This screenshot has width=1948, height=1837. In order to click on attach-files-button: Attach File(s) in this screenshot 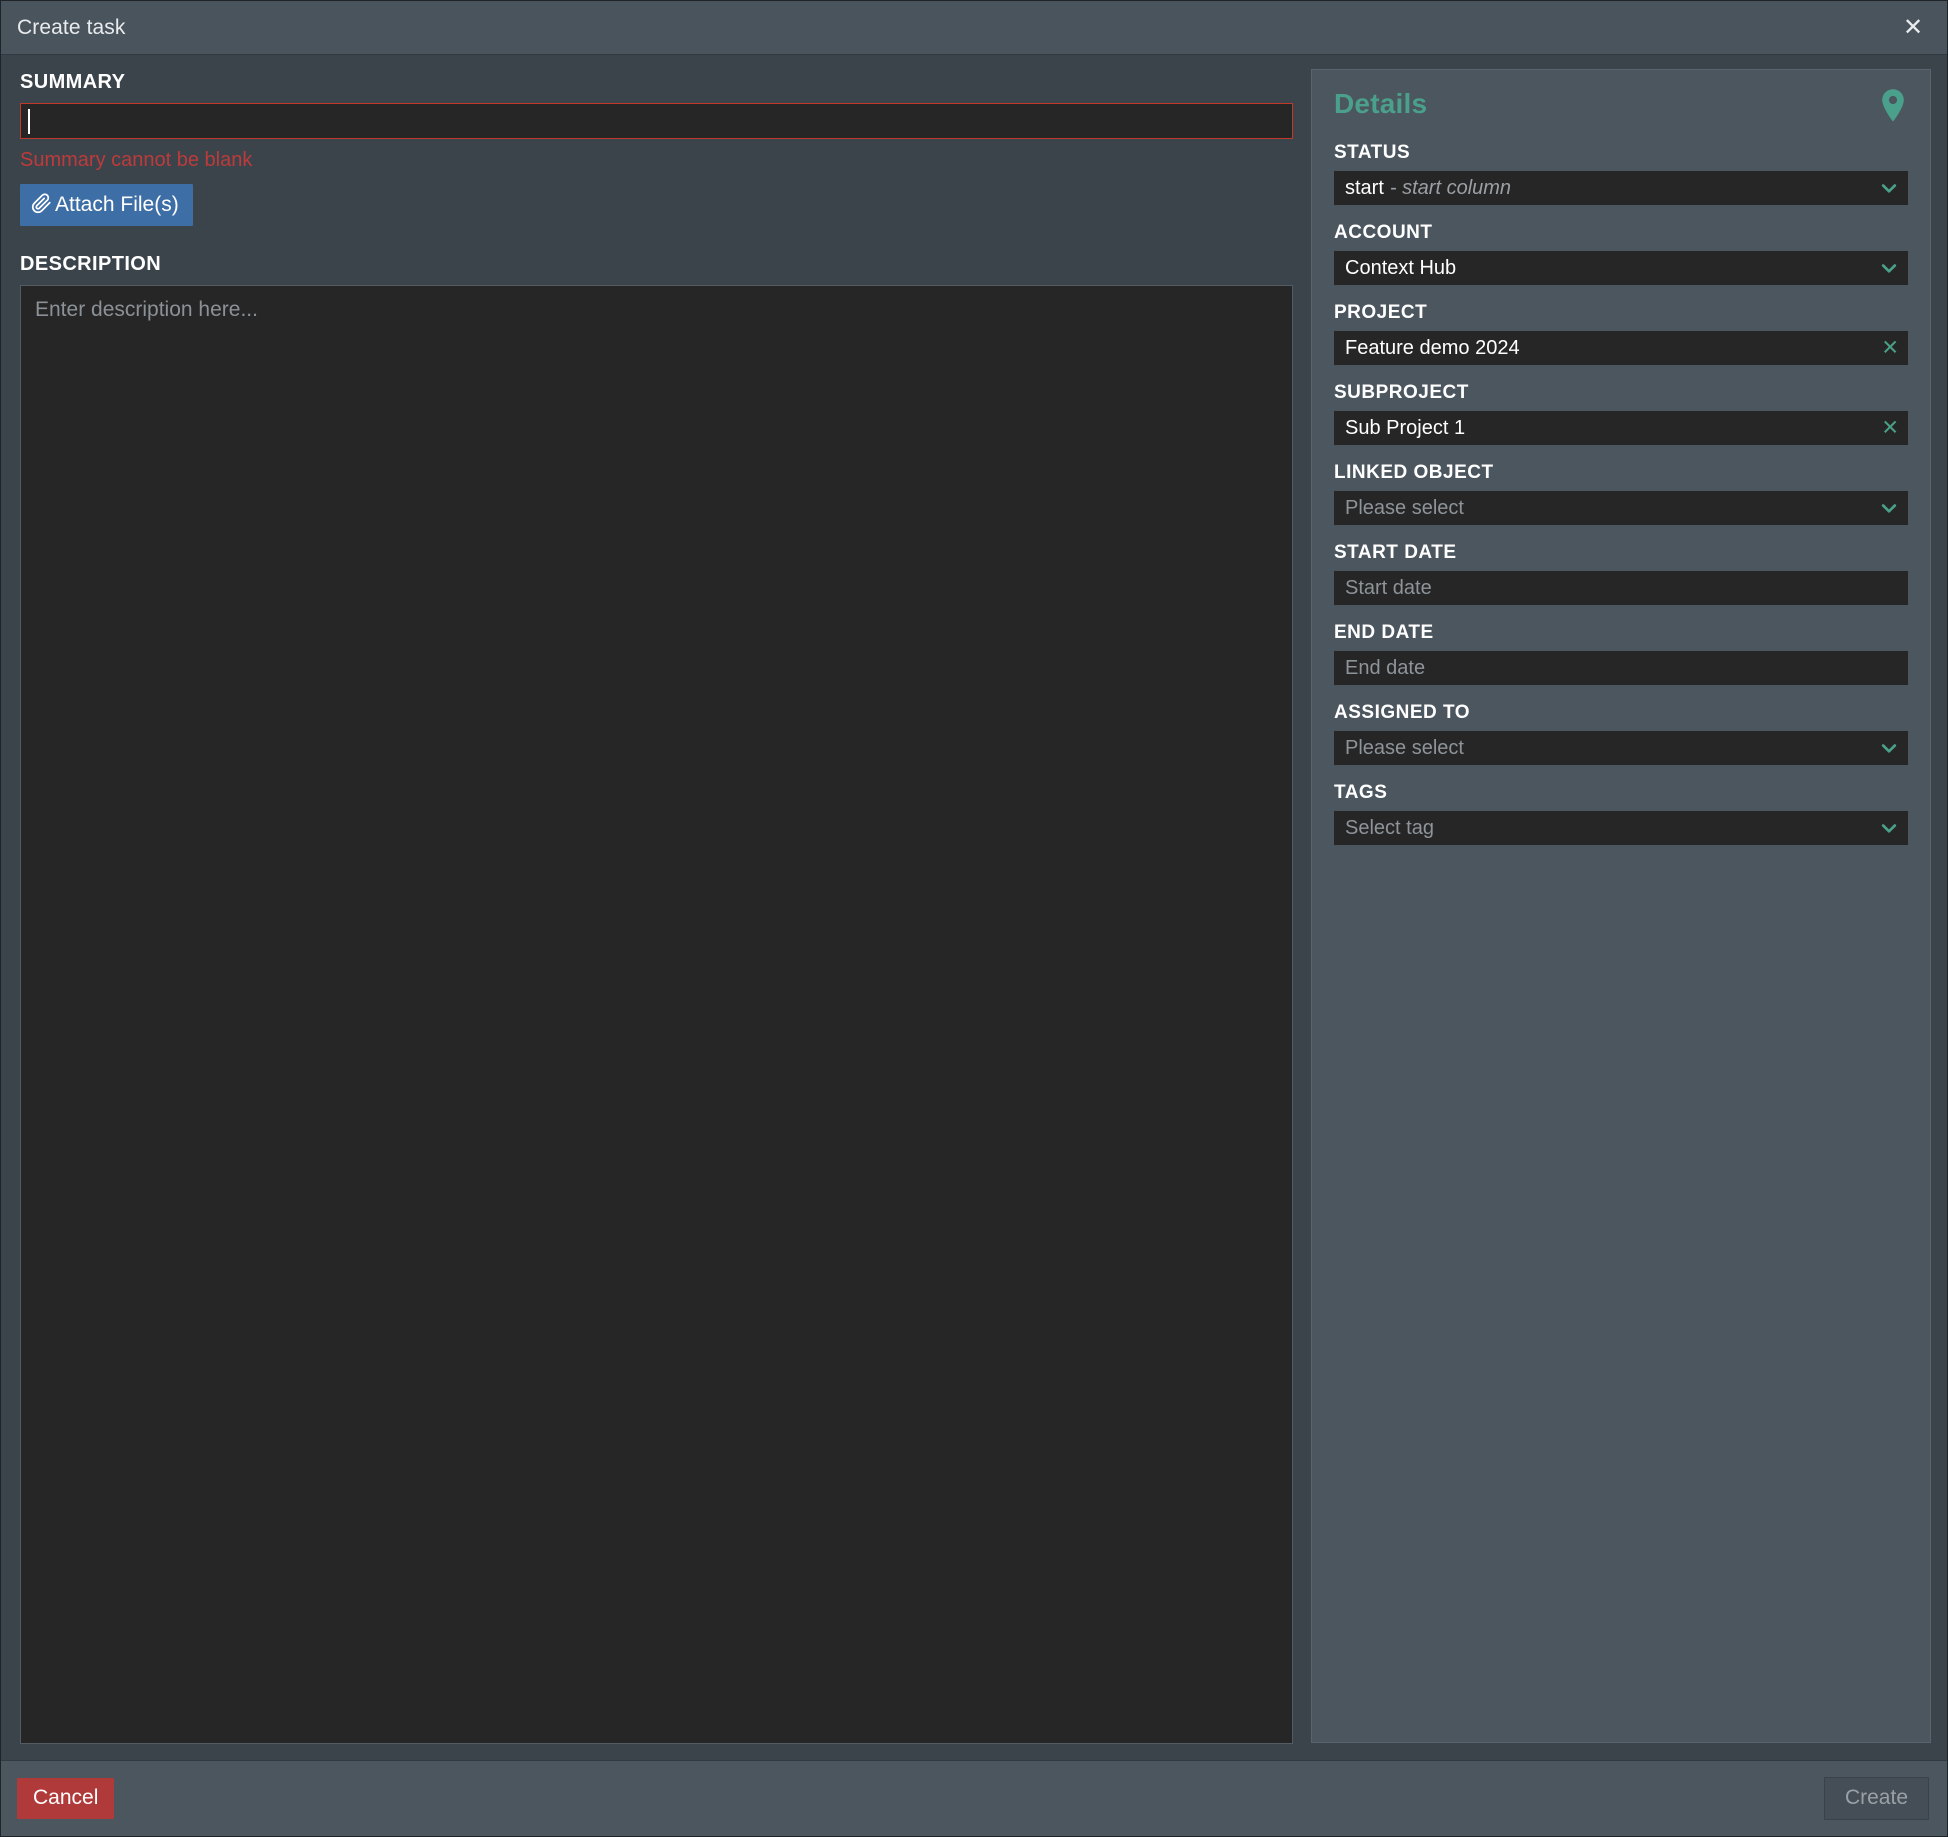, I will do `click(106, 205)`.